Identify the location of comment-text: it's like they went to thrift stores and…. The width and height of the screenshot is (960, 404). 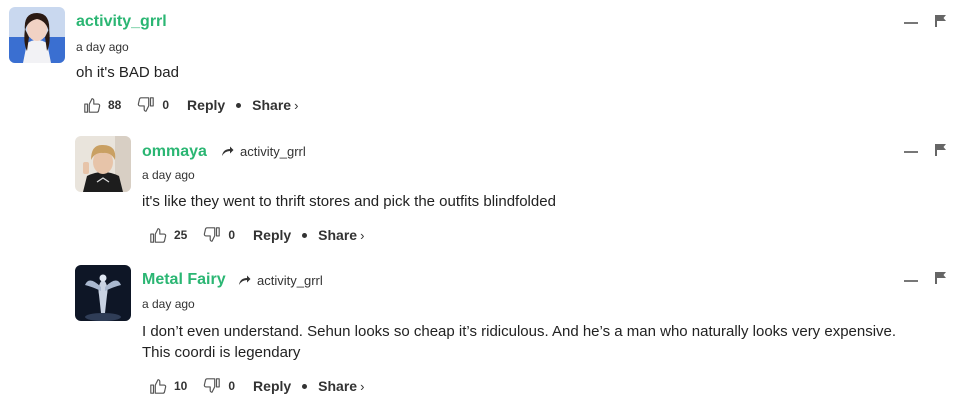
(349, 201).